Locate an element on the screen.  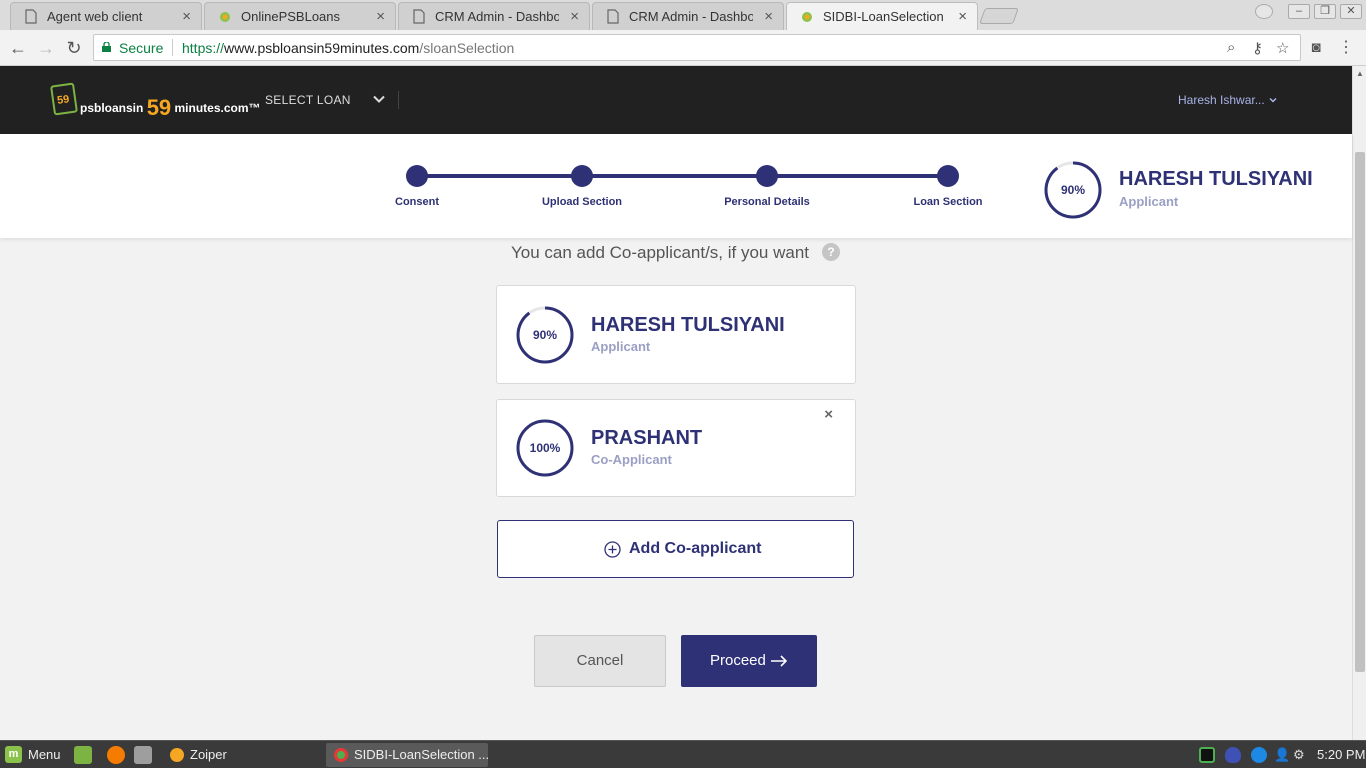
applicant-progress-ring: 90% is located at coordinates (1073, 190).